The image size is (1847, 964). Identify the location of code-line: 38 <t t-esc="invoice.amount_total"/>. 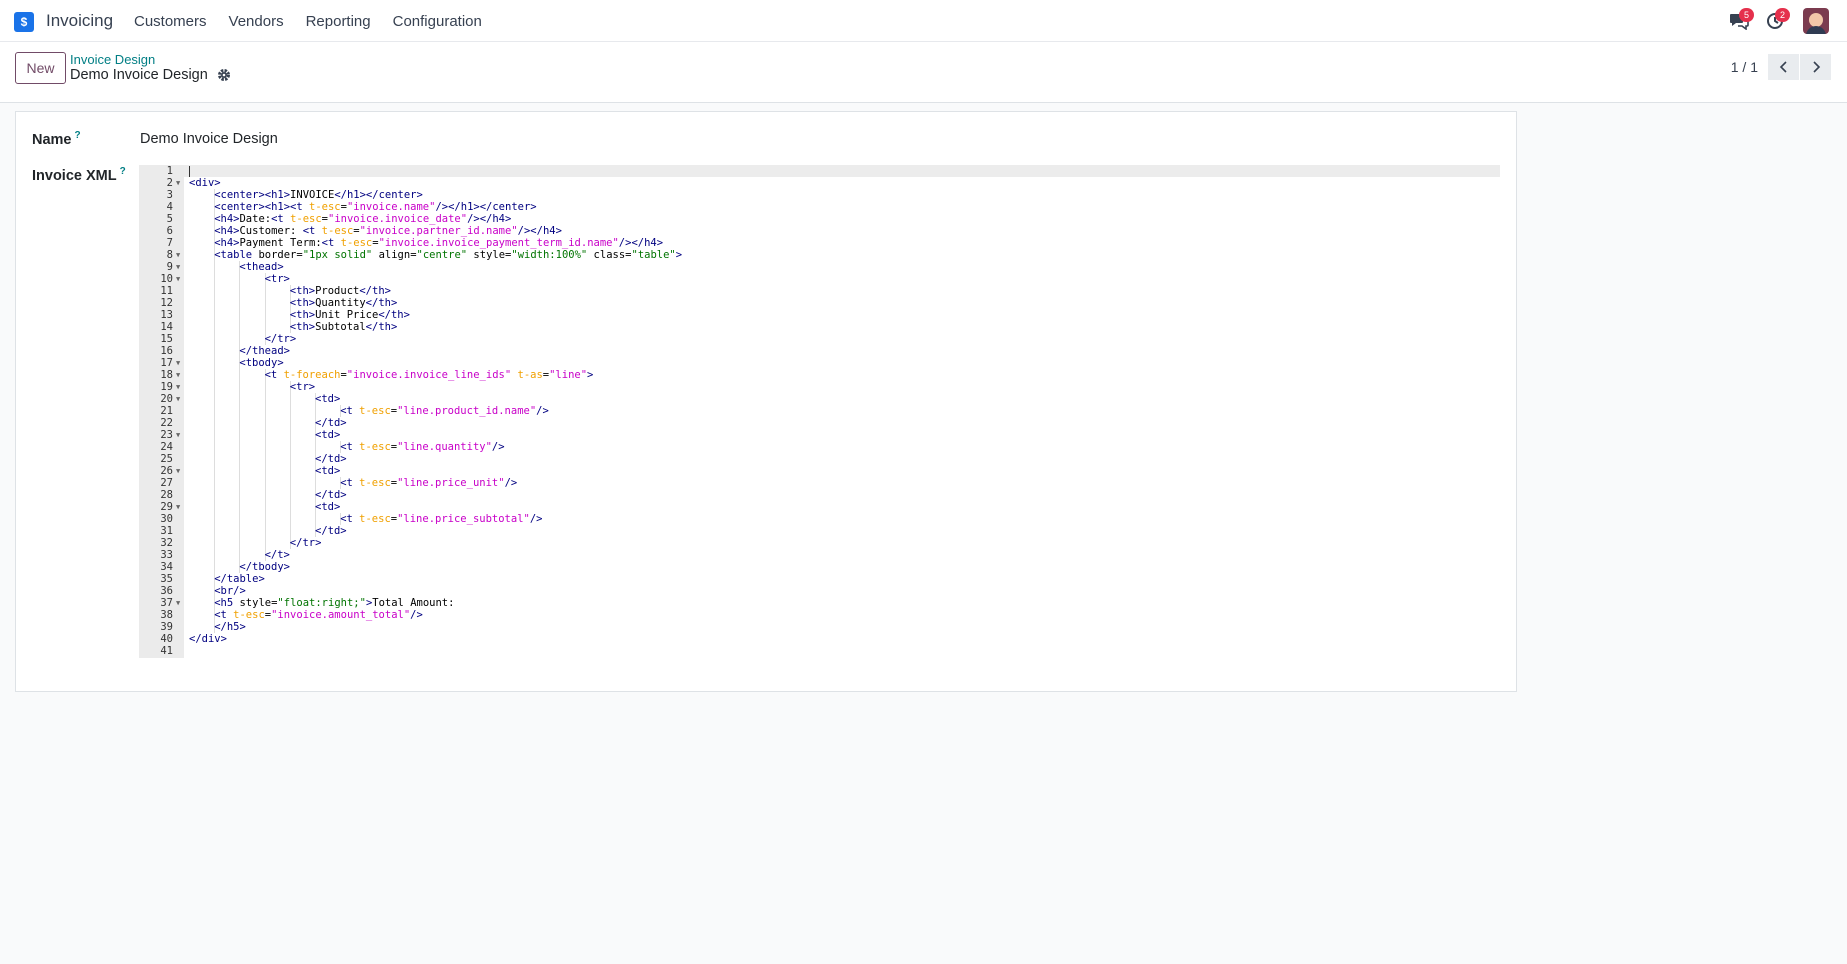
(819, 615).